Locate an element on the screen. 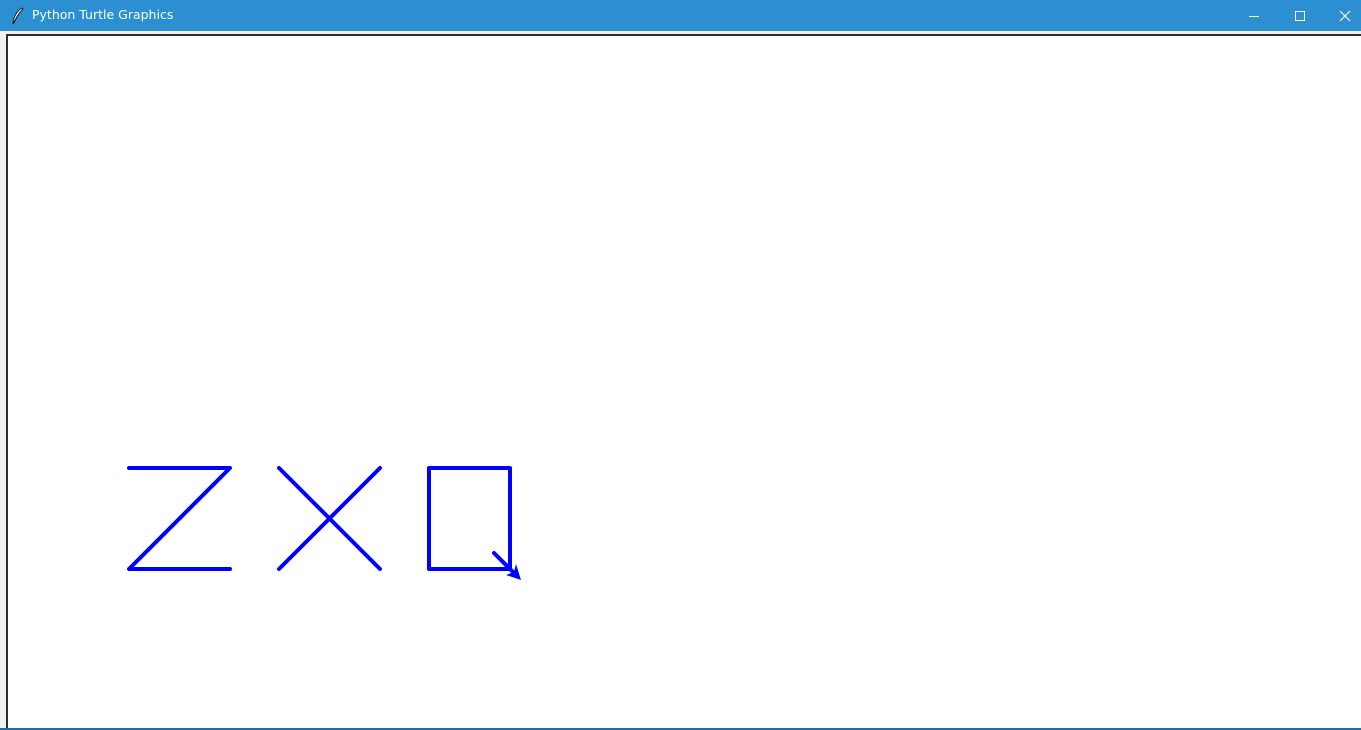 Image resolution: width=1361 pixels, height=730 pixels. turtle-drawing is located at coordinates (324, 523).